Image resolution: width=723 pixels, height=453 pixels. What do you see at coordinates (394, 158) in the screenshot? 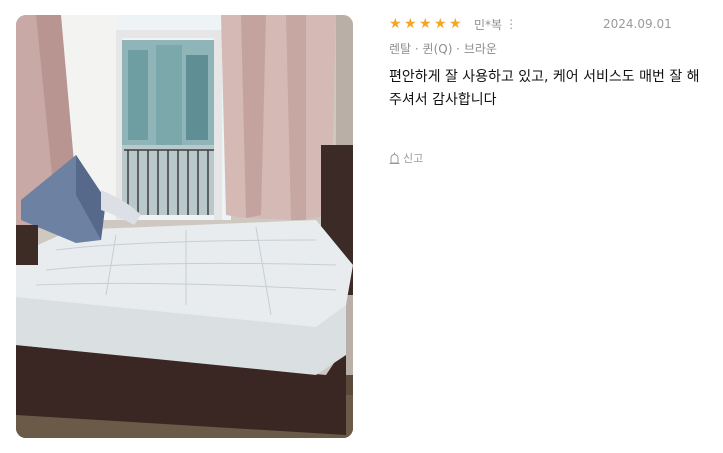
I see `report-icon` at bounding box center [394, 158].